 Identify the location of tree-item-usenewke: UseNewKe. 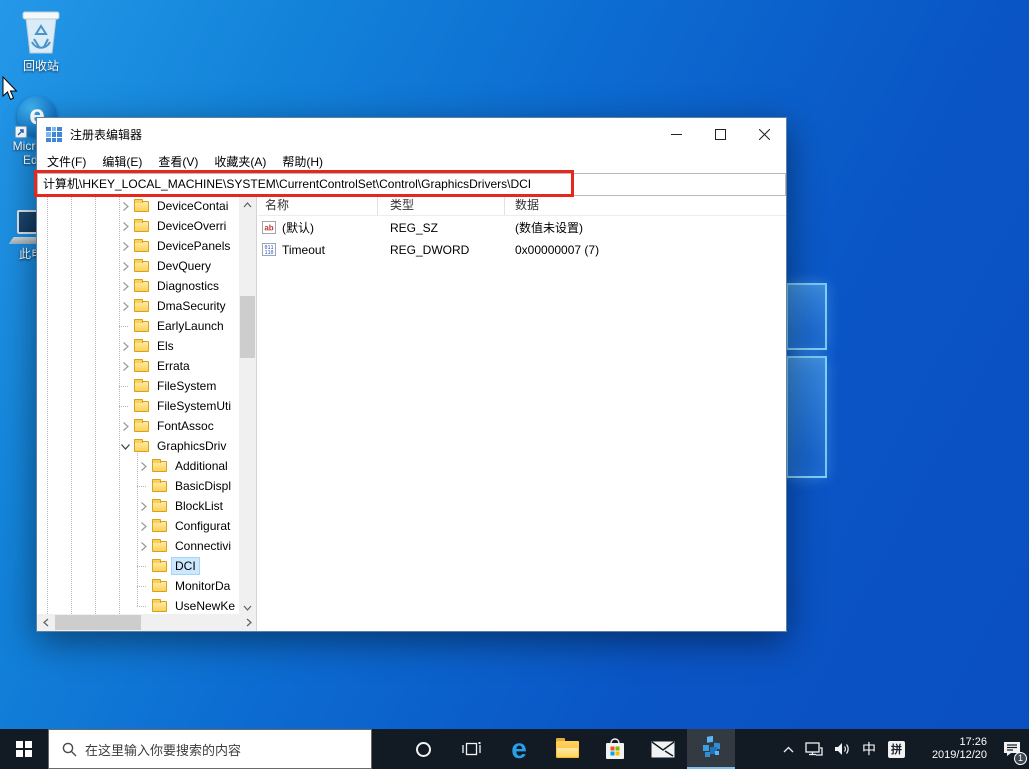
(138, 606).